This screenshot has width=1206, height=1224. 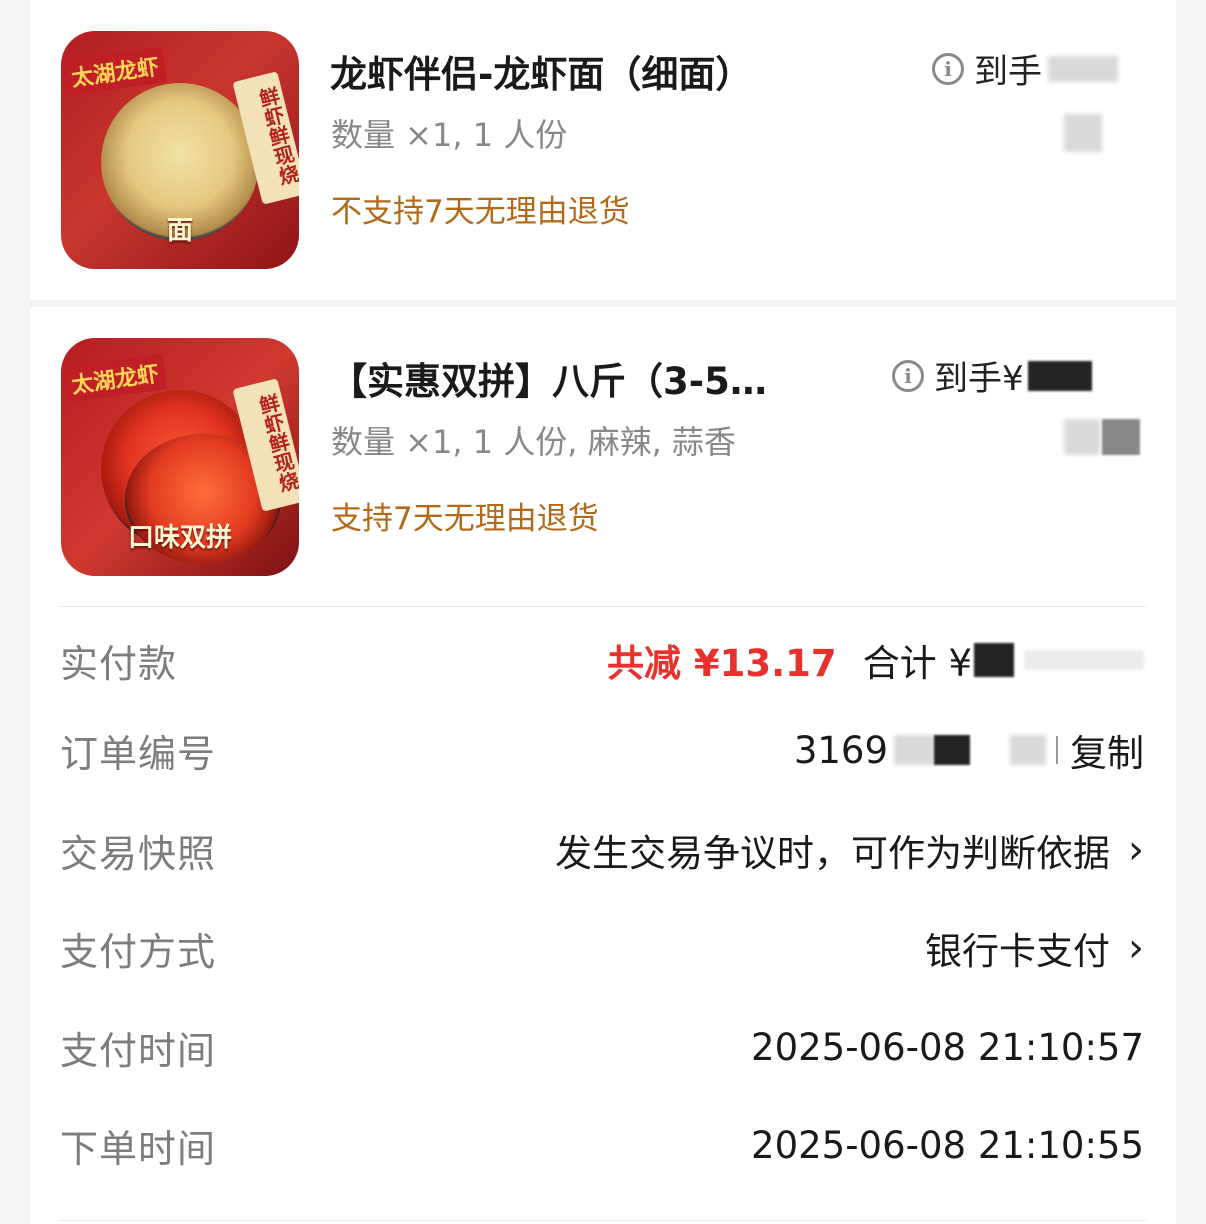 I want to click on product-thumbnail: 太湖龙虾 鲜虾鲜现烧 面, so click(x=180, y=150).